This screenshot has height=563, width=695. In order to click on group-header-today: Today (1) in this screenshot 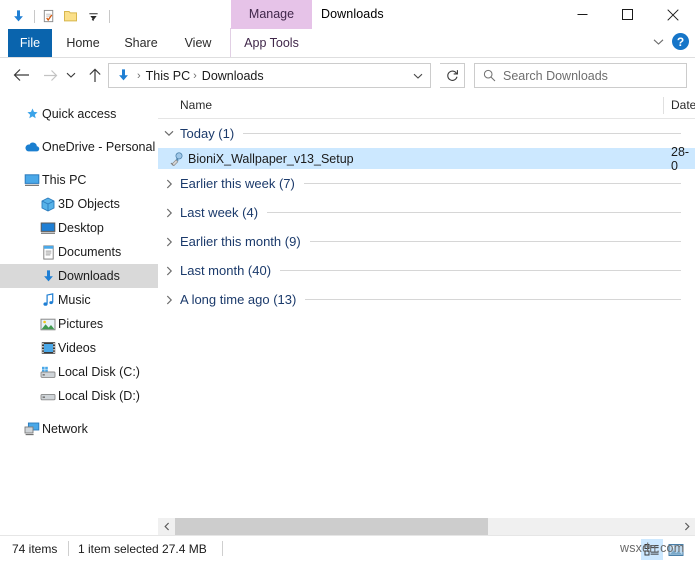, I will do `click(426, 133)`.